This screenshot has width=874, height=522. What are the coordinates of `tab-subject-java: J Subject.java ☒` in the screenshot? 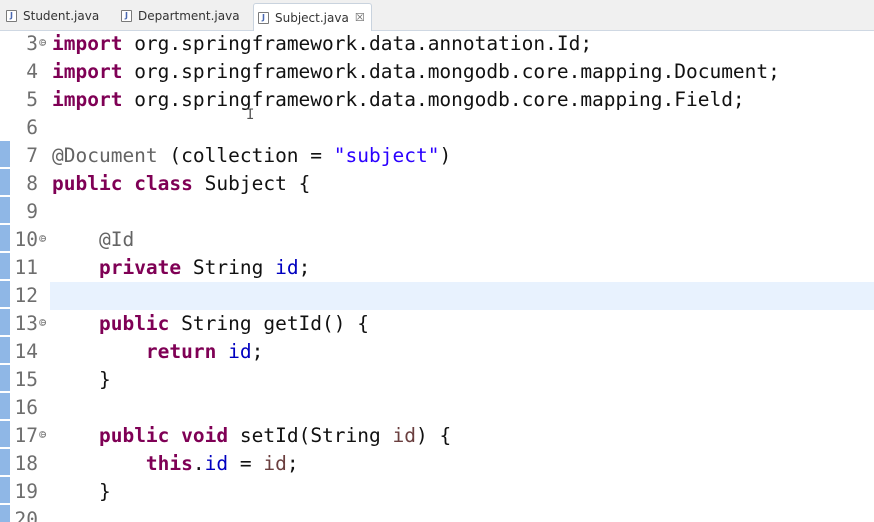 It's located at (312, 17).